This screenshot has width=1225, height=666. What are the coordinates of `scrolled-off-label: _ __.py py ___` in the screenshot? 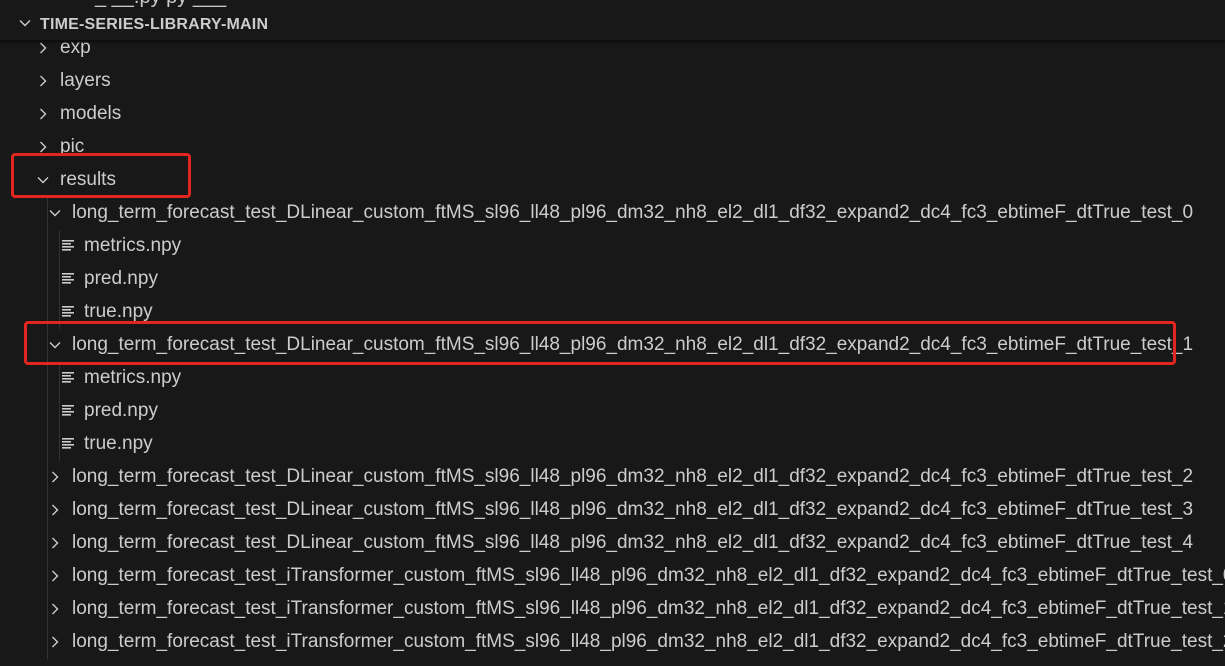 It's located at (160, 4).